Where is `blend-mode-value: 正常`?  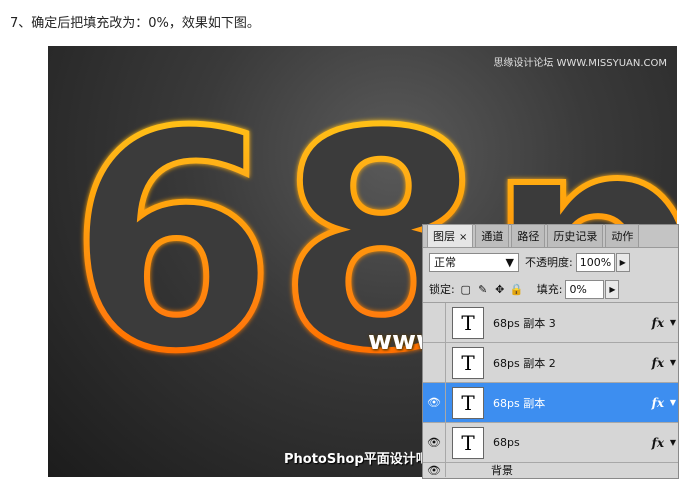
blend-mode-value: 正常 is located at coordinates (445, 262).